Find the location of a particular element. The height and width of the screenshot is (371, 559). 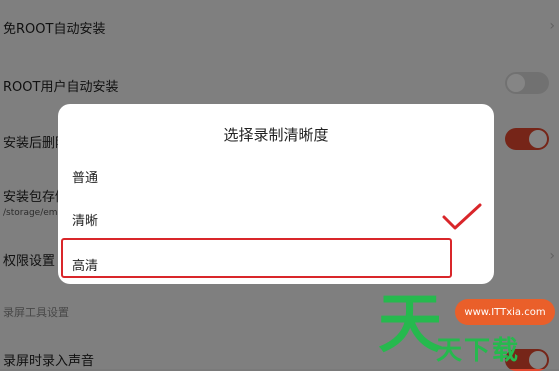

checkmark-icon is located at coordinates (462, 216).